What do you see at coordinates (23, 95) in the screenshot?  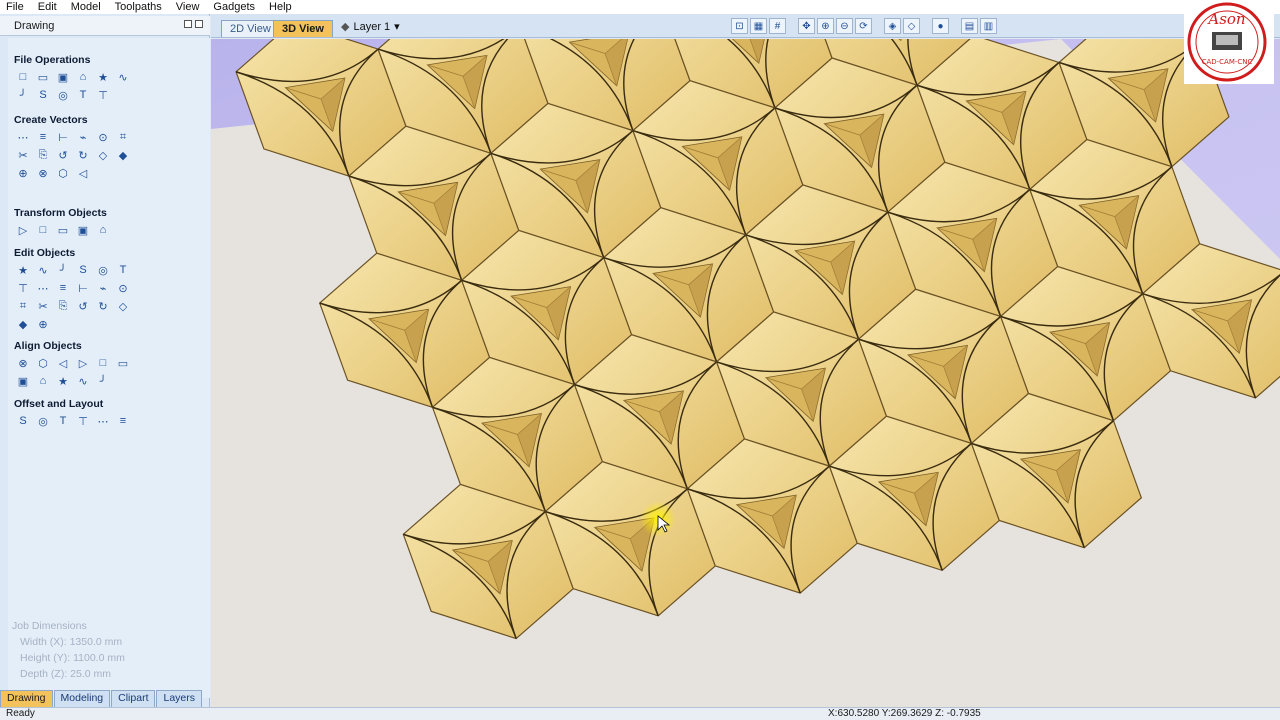 I see `cut-icon: ╯` at bounding box center [23, 95].